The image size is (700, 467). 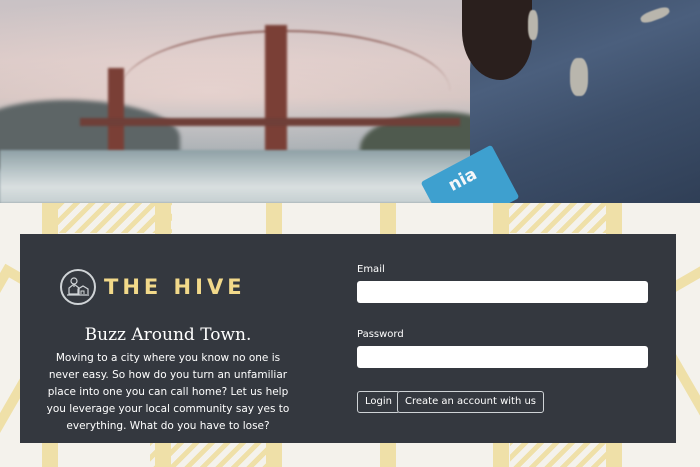 What do you see at coordinates (378, 402) in the screenshot?
I see `login-button: Login` at bounding box center [378, 402].